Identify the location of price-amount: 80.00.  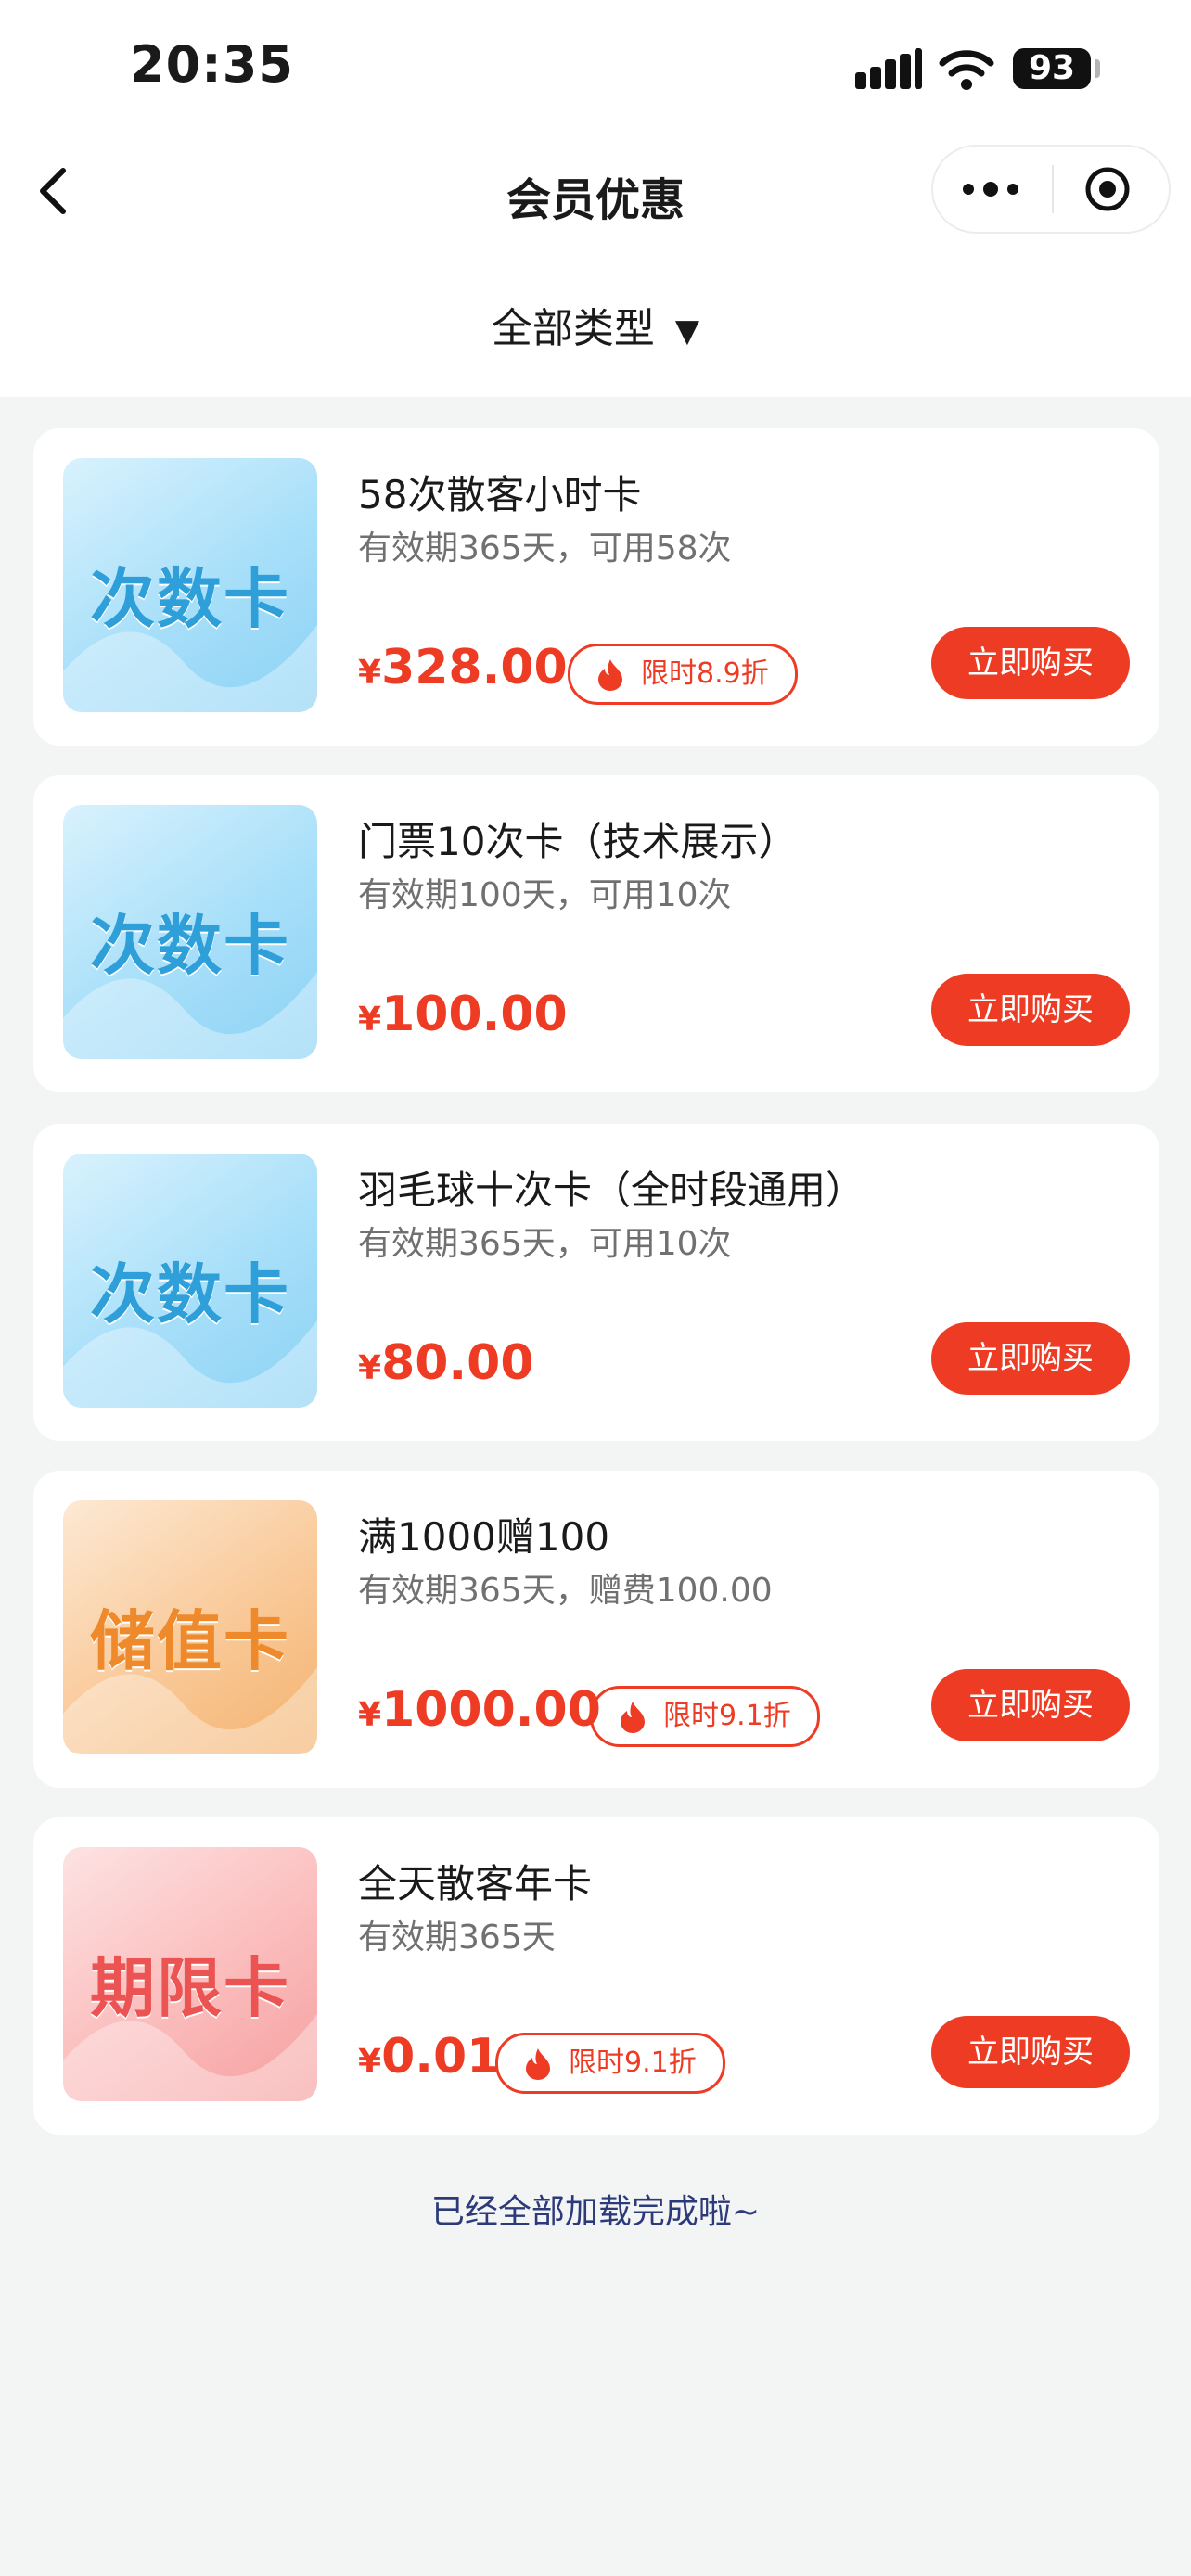
(457, 1363).